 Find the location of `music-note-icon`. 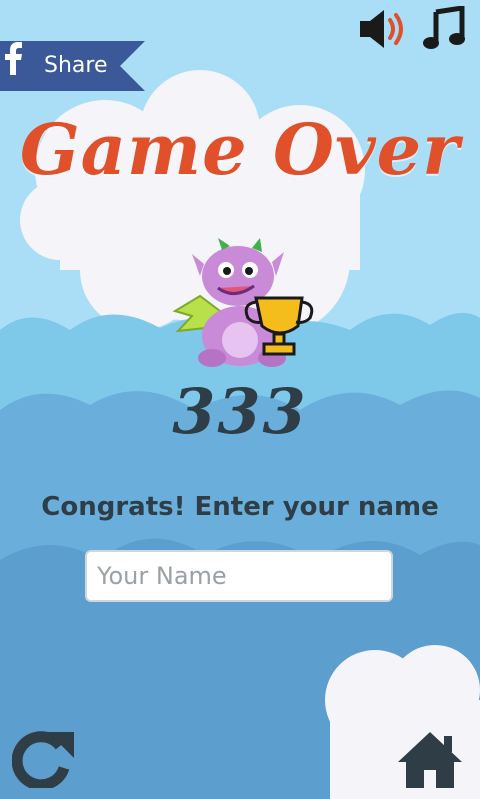

music-note-icon is located at coordinates (444, 28).